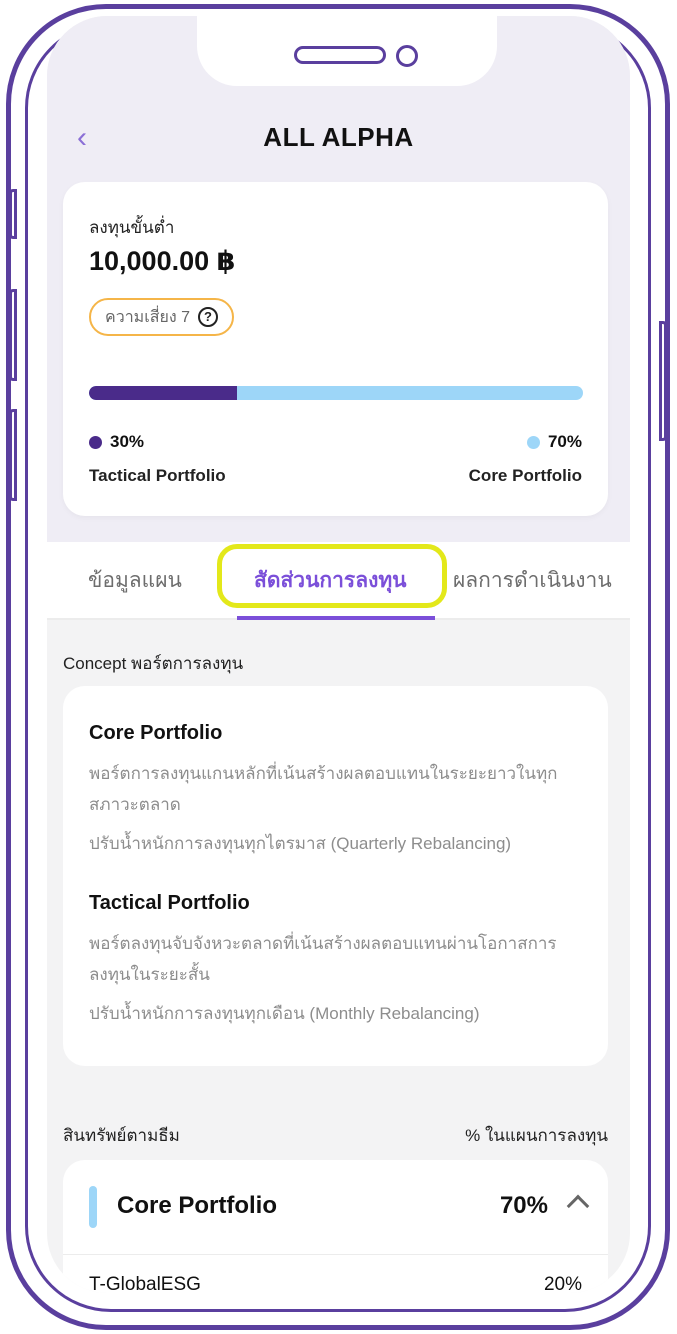  I want to click on assets-pct-header: % ในแผนการลงทุน, so click(536, 1135).